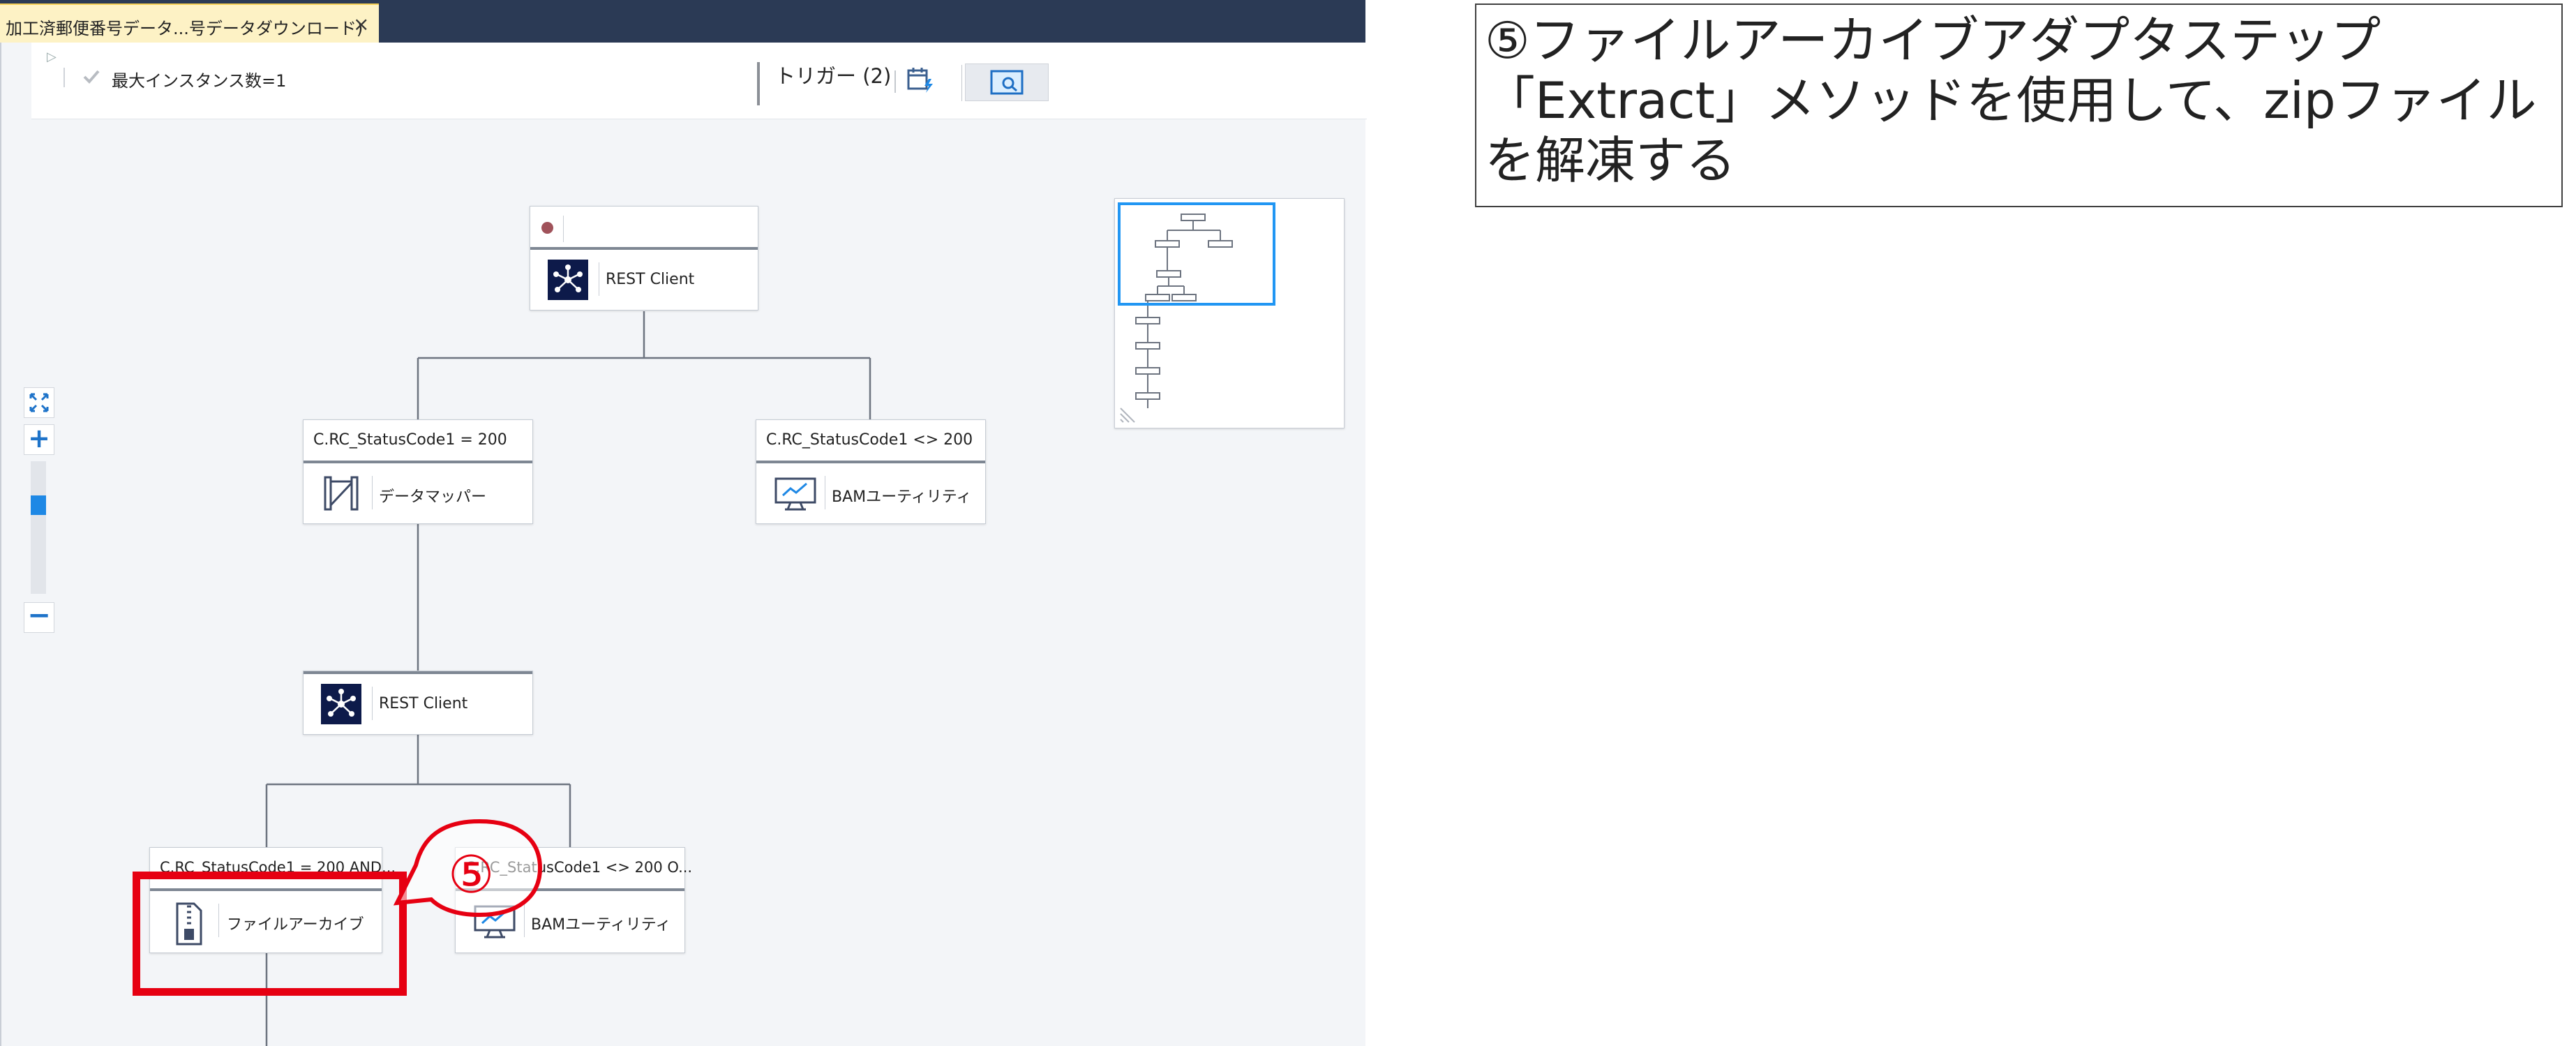  I want to click on node-condition: C.RC_StatusCode1 <> 200, so click(869, 440).